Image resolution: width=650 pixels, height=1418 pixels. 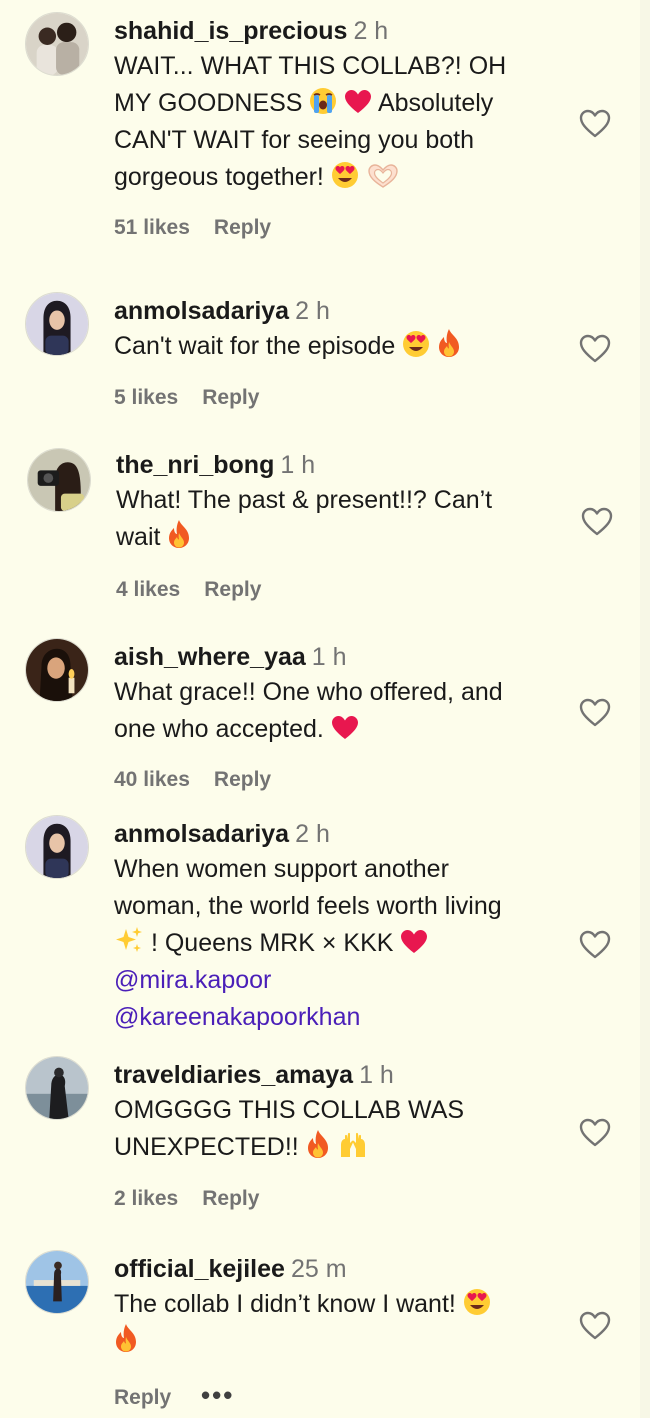 What do you see at coordinates (318, 1269) in the screenshot?
I see `comment-time: 25 m` at bounding box center [318, 1269].